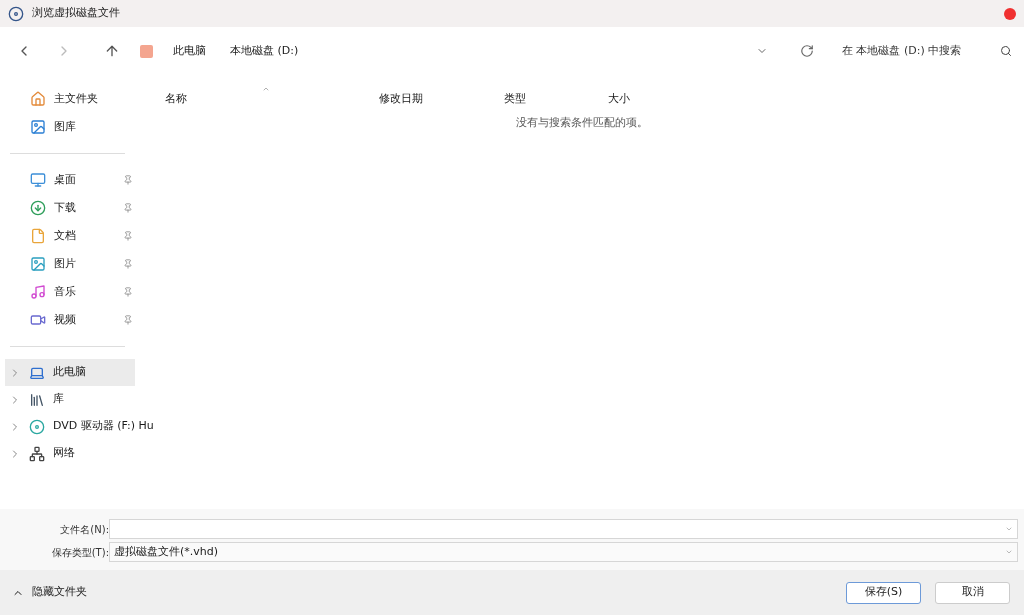 This screenshot has height=615, width=1024. What do you see at coordinates (807, 51) in the screenshot?
I see `refresh-icon` at bounding box center [807, 51].